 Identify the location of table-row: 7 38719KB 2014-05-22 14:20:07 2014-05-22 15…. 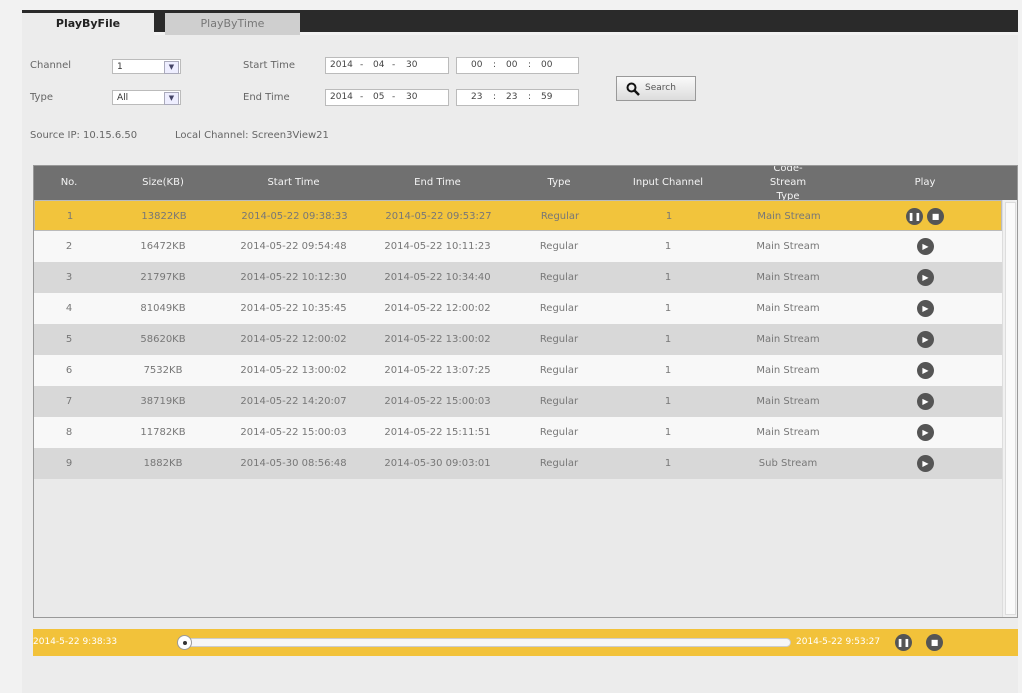
(518, 401).